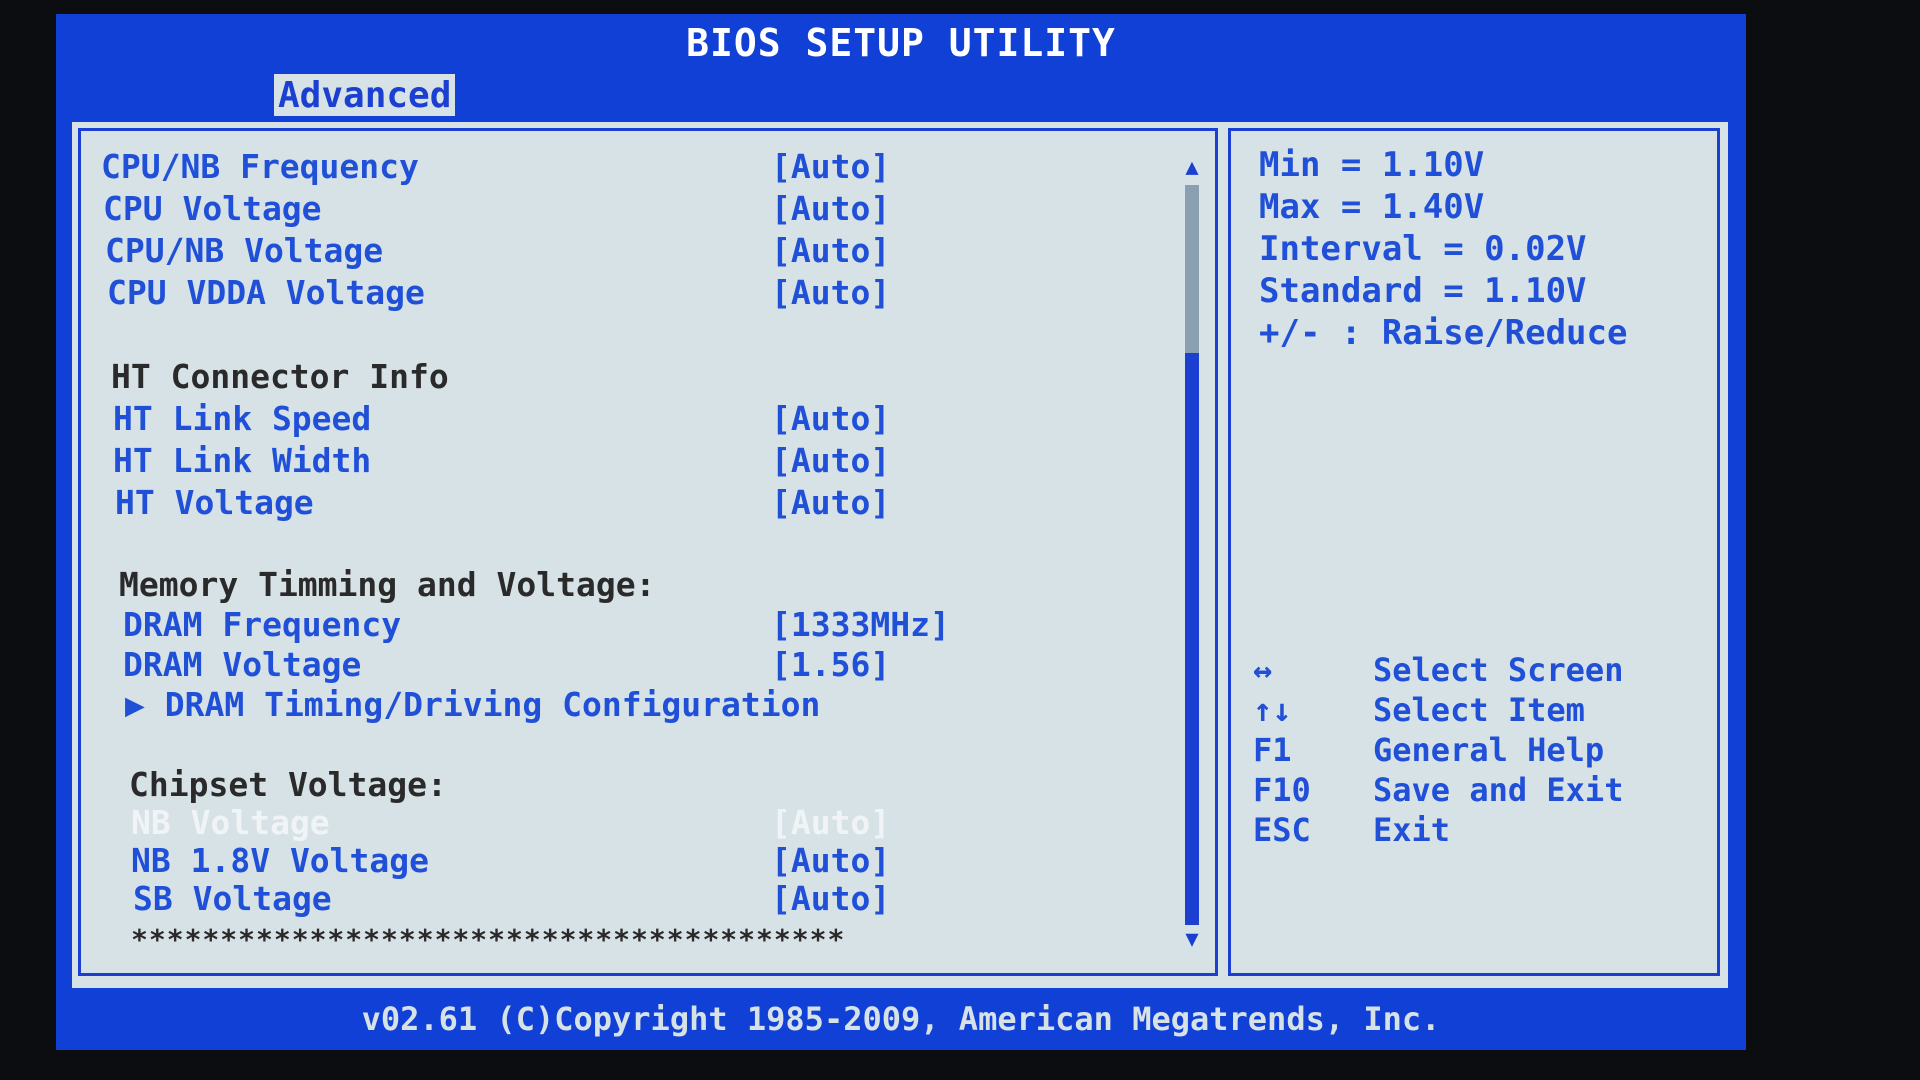  I want to click on help-raise-reduce: +/- : Raise/Reduce, so click(1443, 333).